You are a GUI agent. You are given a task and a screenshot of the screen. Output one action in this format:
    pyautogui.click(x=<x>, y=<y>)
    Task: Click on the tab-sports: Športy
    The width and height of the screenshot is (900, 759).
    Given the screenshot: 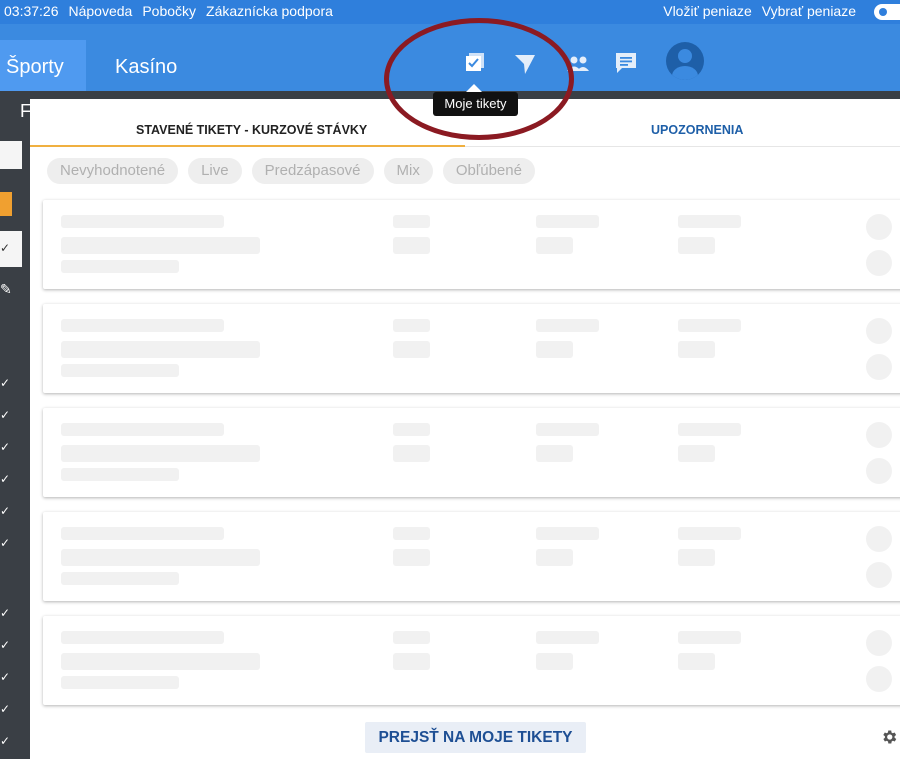 What is the action you would take?
    pyautogui.click(x=43, y=65)
    